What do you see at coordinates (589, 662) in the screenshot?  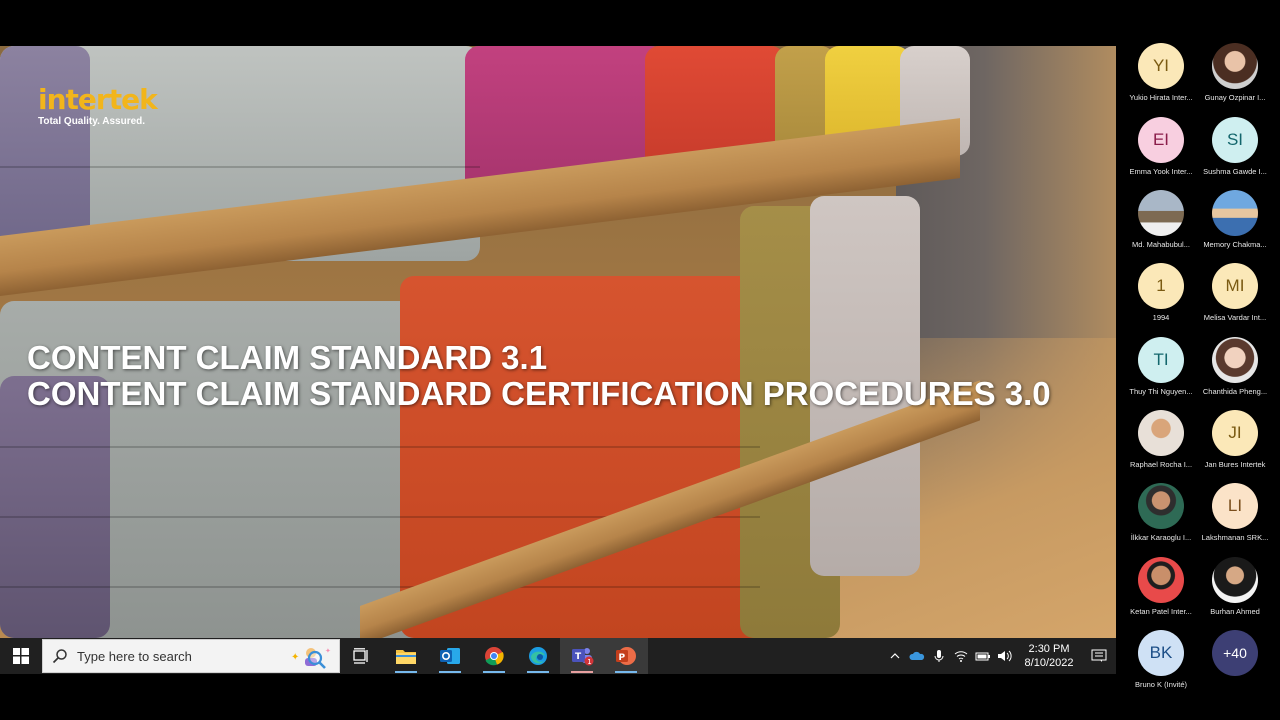 I see `teams-badge-count: 1` at bounding box center [589, 662].